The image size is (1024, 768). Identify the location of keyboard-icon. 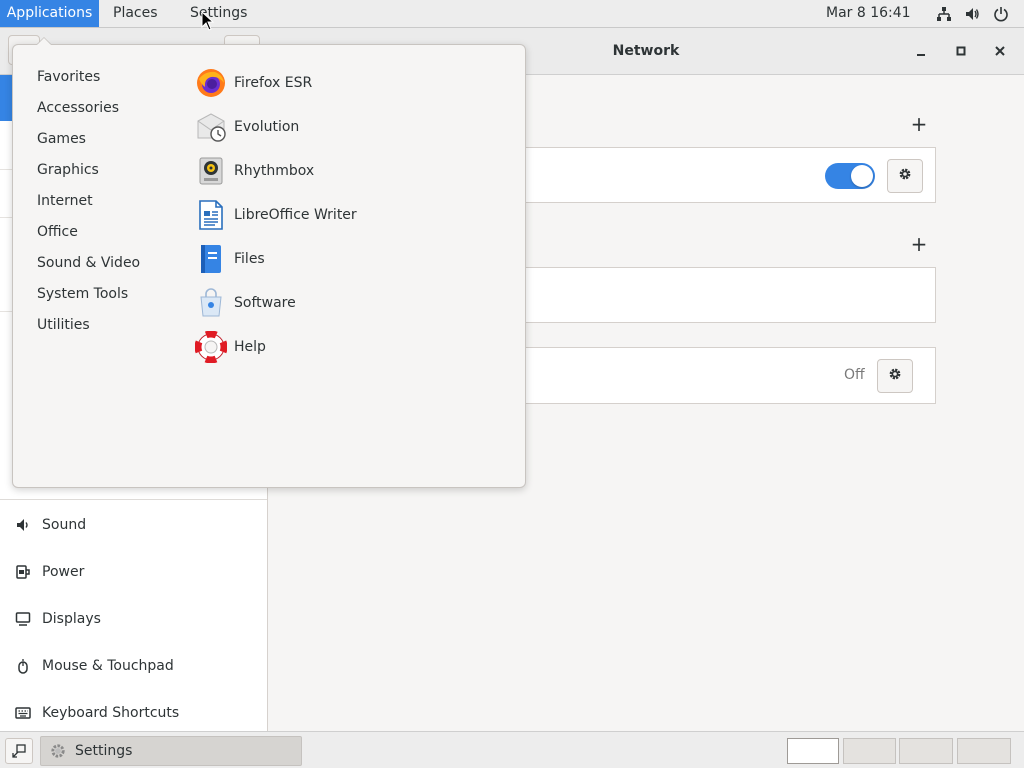
(23, 713).